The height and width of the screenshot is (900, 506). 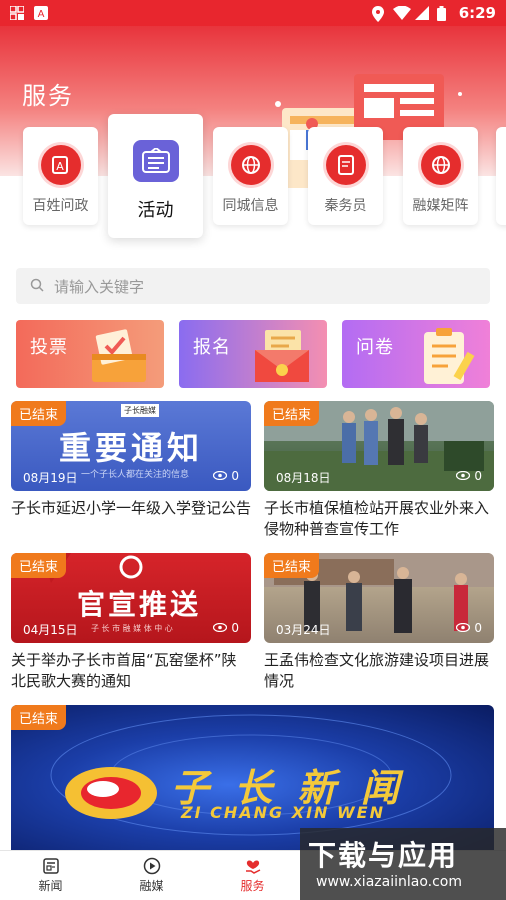 I want to click on app-a-icon: A, so click(x=41, y=13).